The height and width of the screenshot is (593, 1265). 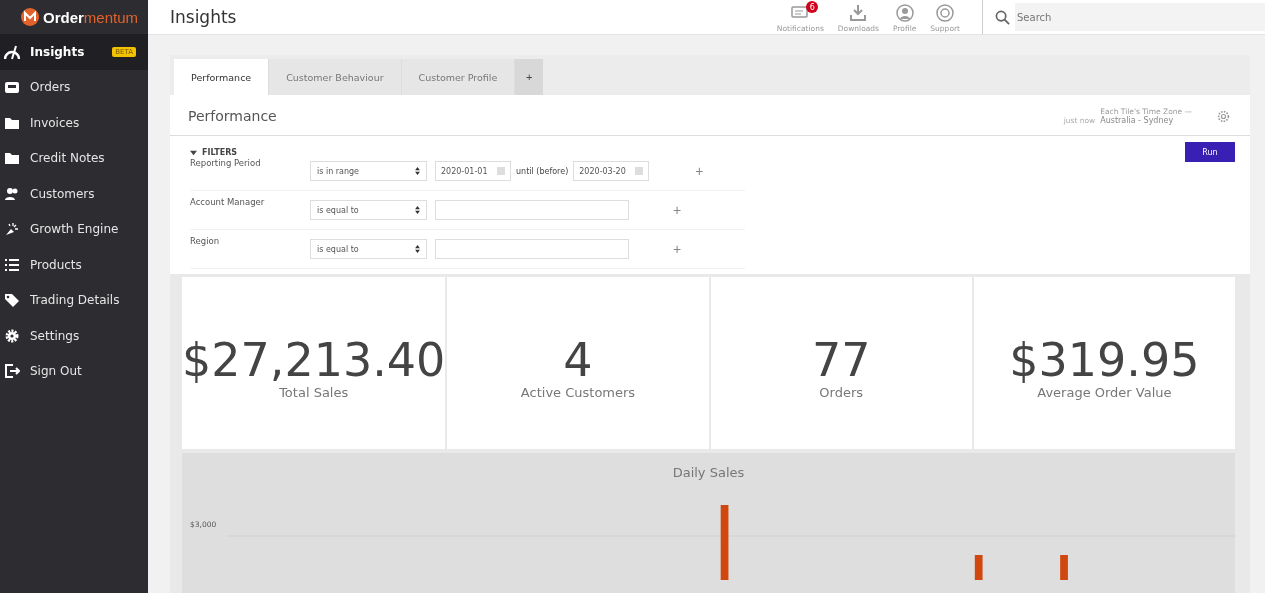 I want to click on timezone-value: Australia - Sydney, so click(x=1137, y=120).